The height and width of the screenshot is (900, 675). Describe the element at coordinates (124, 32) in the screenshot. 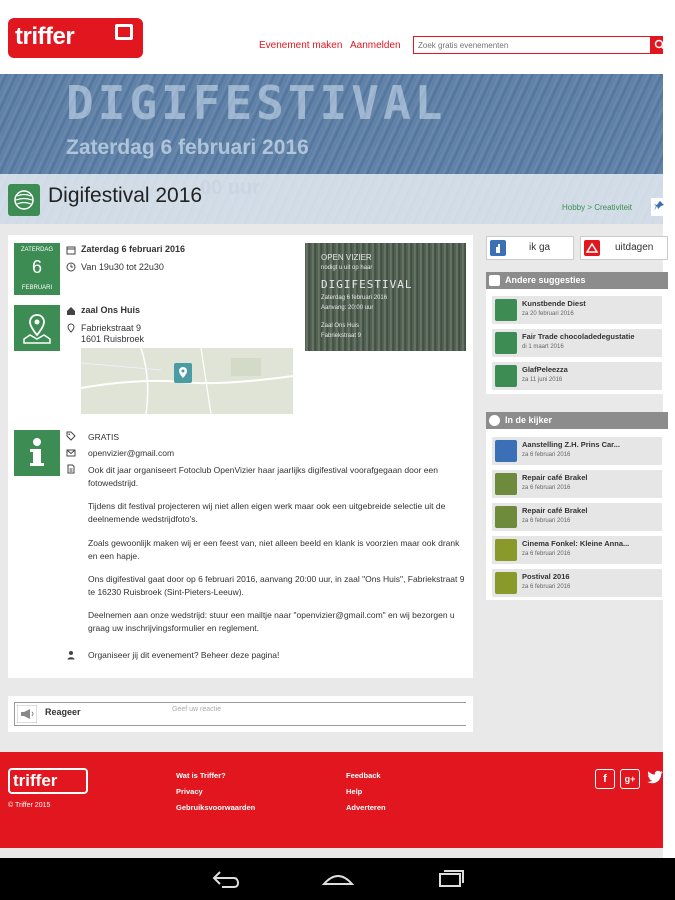

I see `speech-bubble-icon` at that location.